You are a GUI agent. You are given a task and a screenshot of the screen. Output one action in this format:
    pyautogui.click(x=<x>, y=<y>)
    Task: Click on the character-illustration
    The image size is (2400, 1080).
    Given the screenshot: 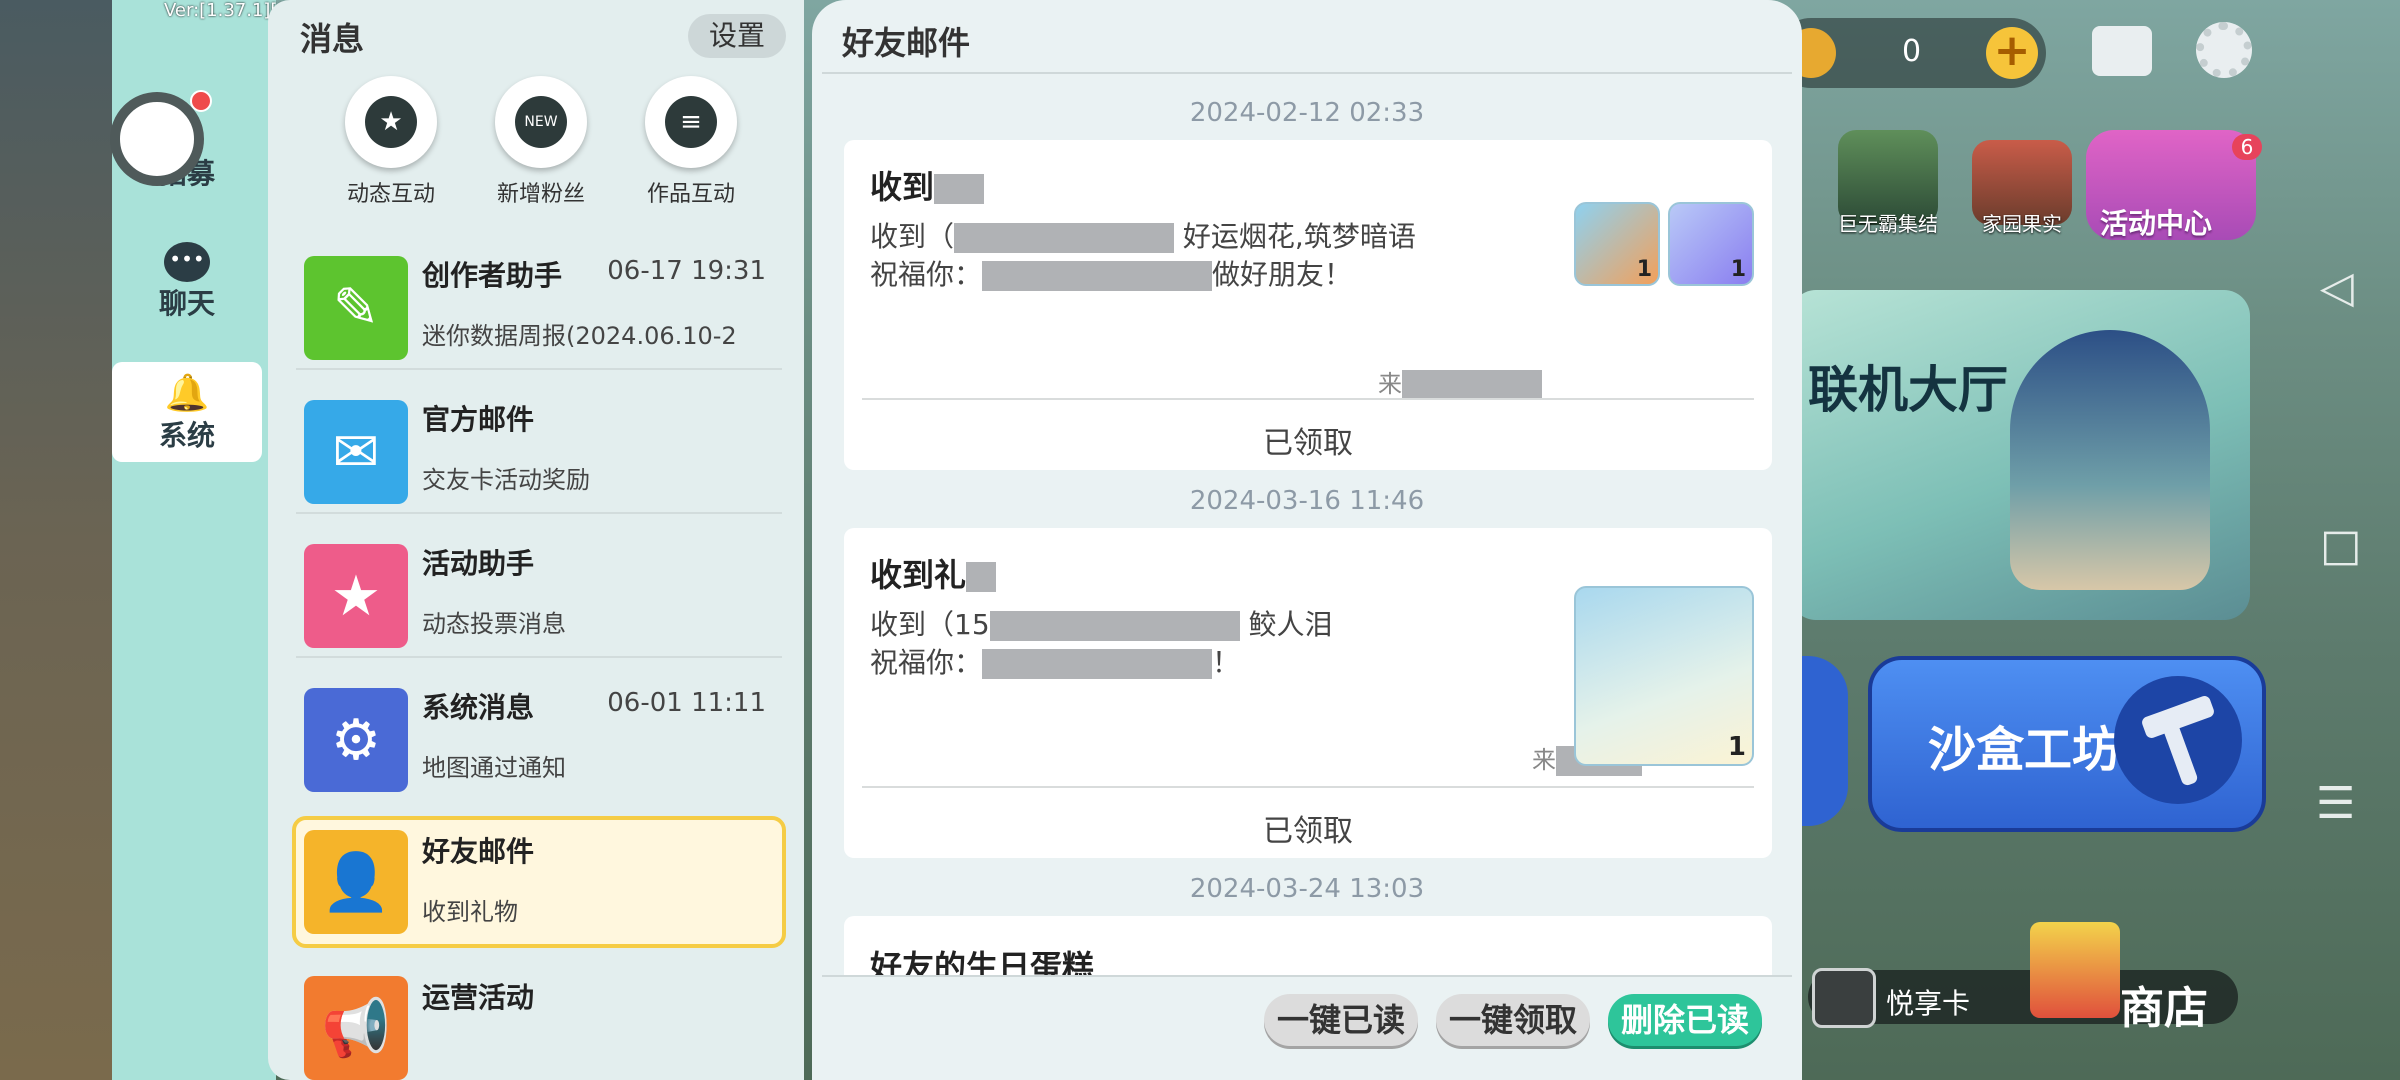 What is the action you would take?
    pyautogui.click(x=2110, y=460)
    